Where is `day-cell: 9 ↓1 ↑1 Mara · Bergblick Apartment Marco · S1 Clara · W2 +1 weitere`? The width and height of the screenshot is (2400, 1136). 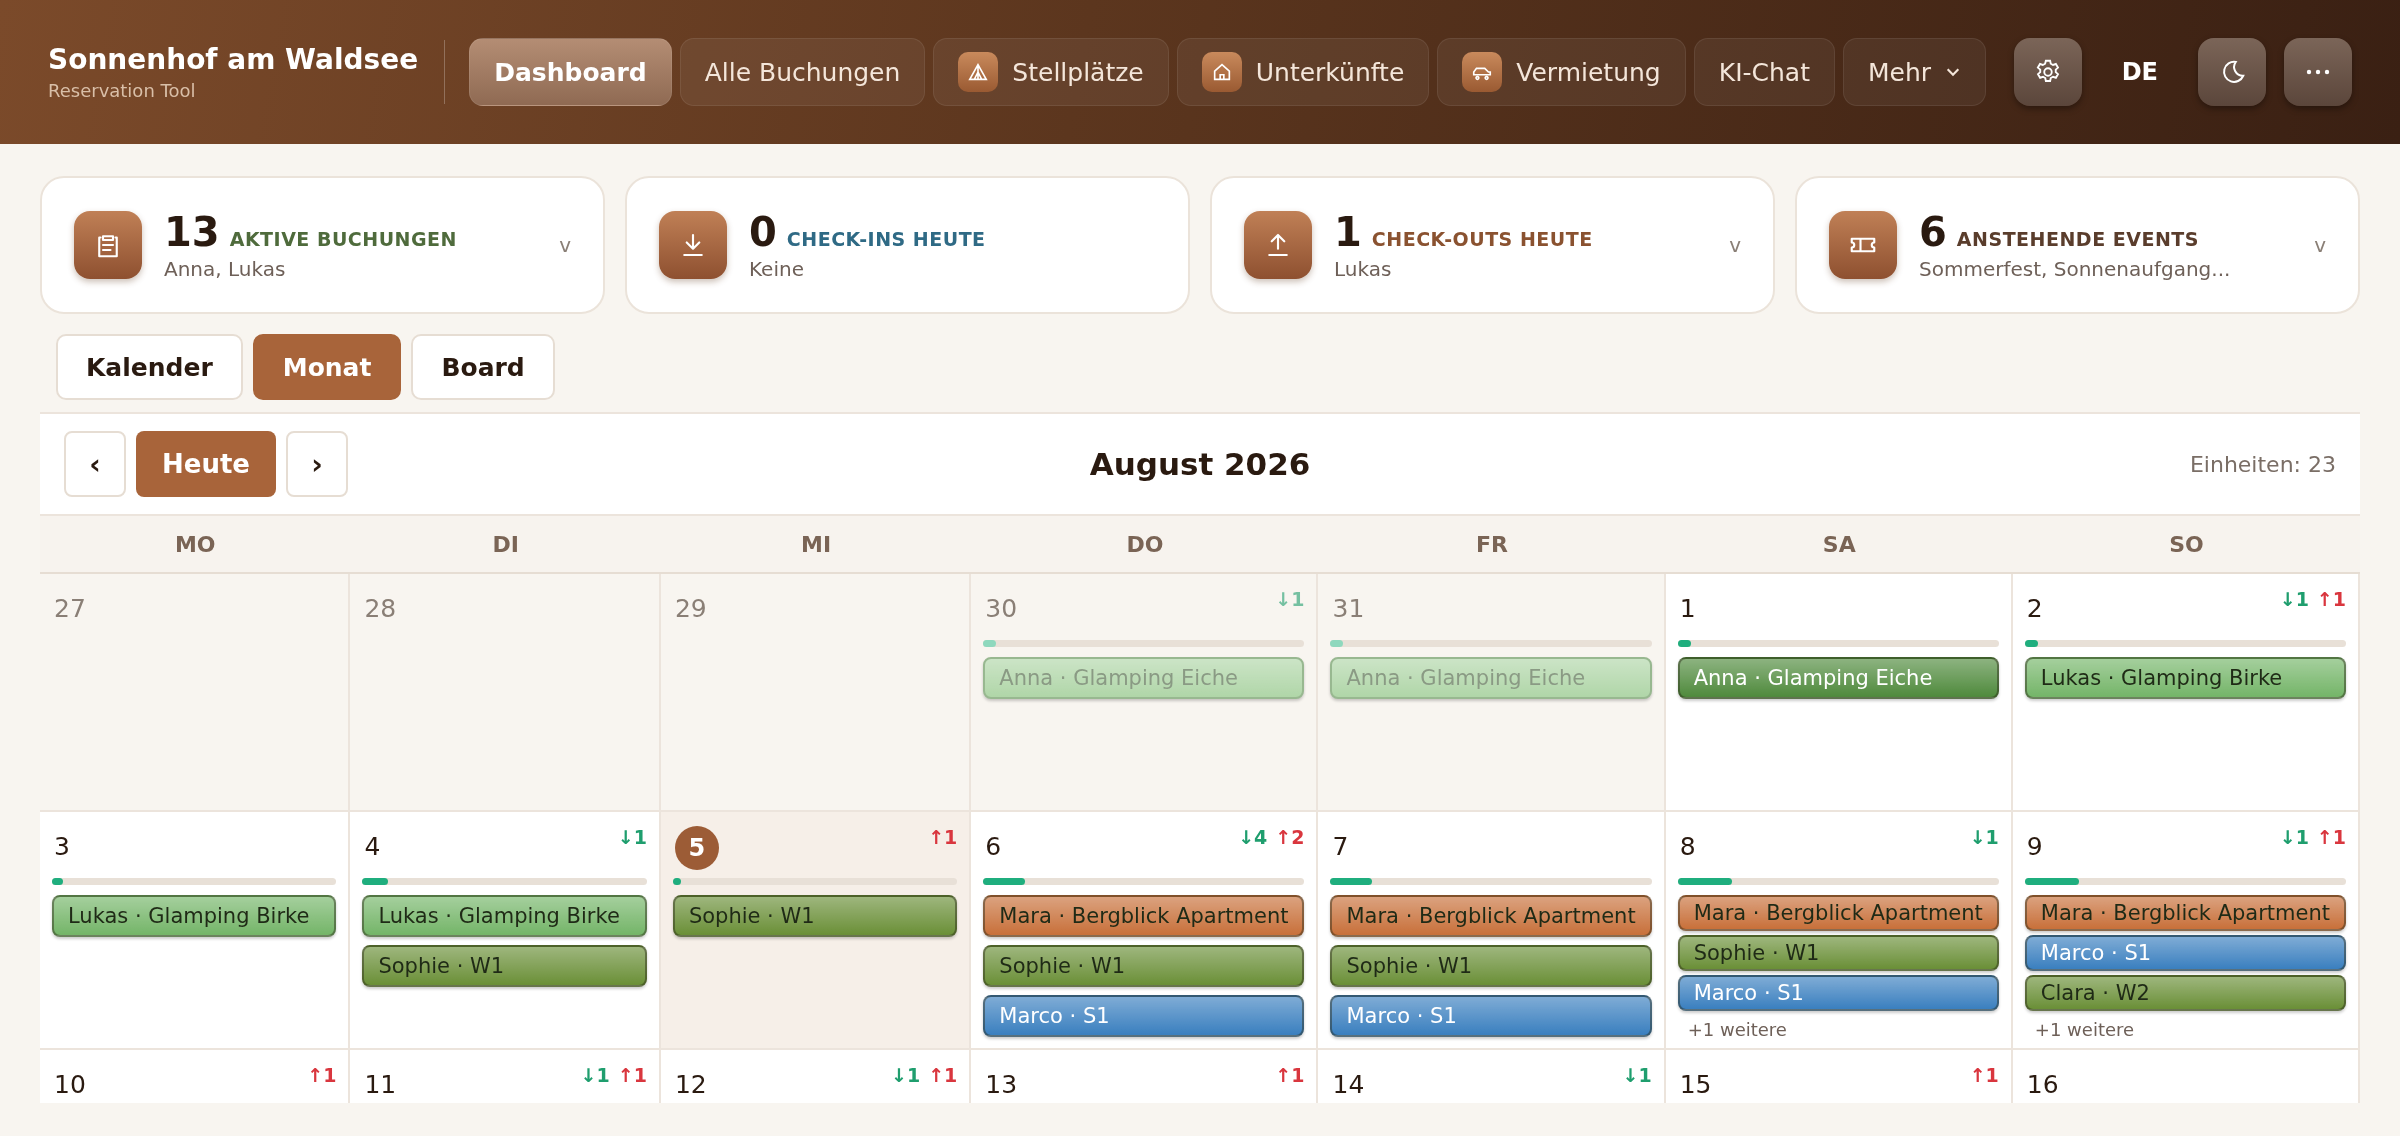 day-cell: 9 ↓1 ↑1 Mara · Bergblick Apartment Marco · S1 Clara · W2 +1 weitere is located at coordinates (2186, 931).